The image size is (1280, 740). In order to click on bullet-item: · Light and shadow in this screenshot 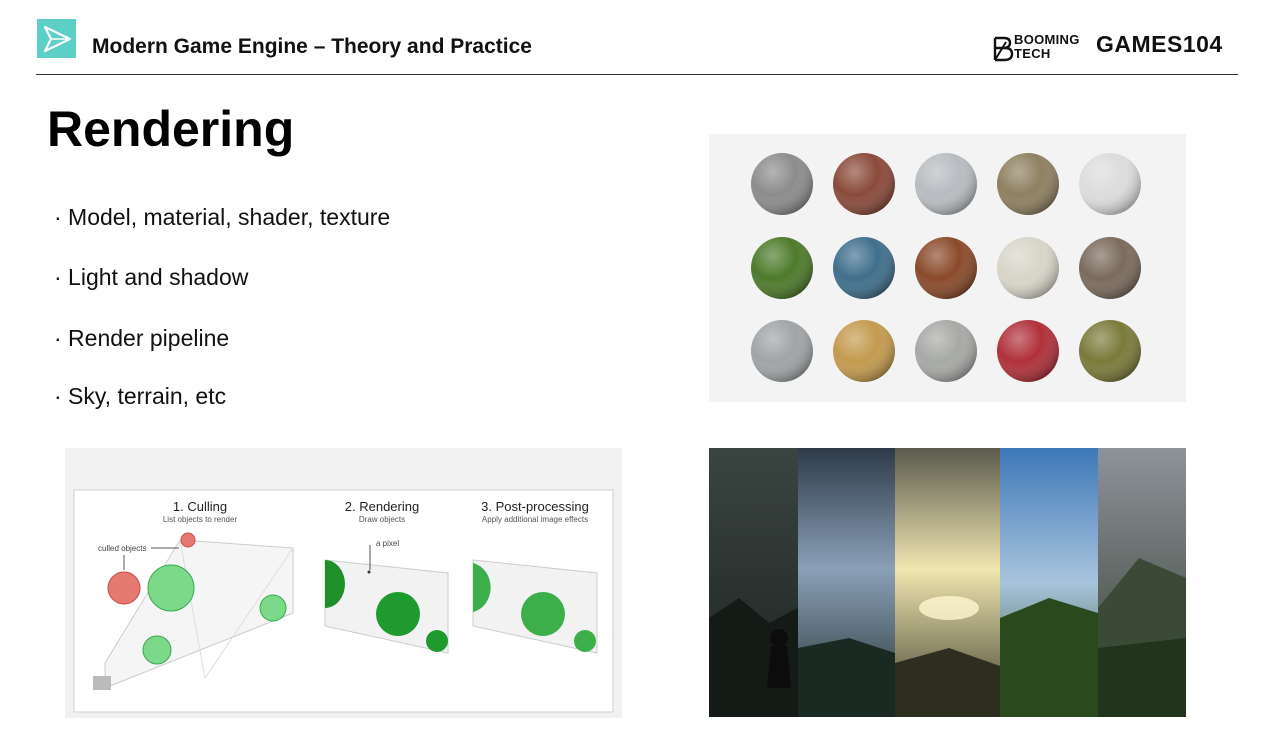, I will do `click(151, 277)`.